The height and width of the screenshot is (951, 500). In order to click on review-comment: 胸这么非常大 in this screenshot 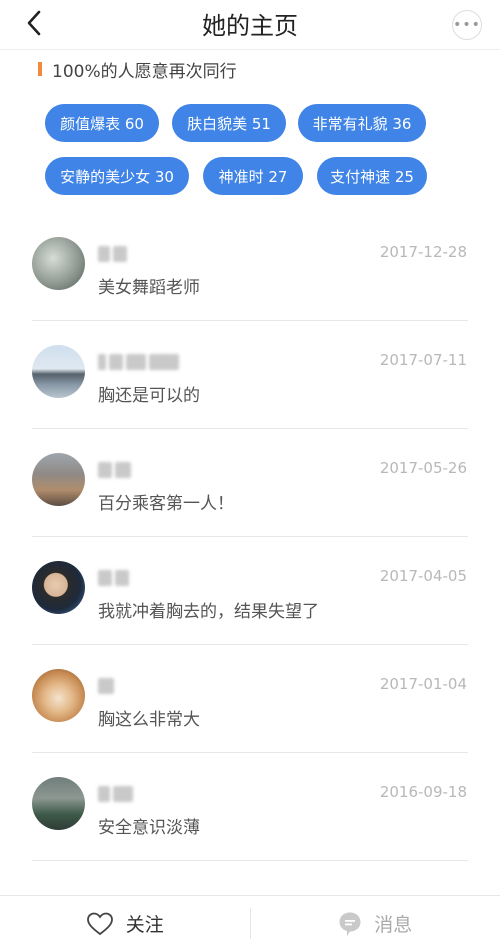, I will do `click(149, 720)`.